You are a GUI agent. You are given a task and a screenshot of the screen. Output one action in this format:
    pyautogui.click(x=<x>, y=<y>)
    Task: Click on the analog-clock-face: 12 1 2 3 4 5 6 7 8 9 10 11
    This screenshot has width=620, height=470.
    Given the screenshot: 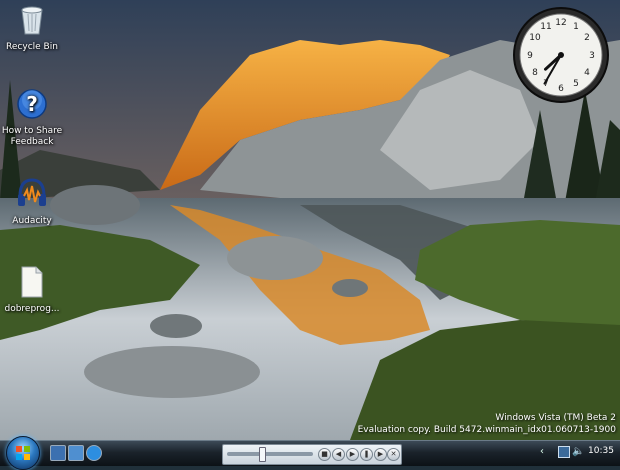 What is the action you would take?
    pyautogui.click(x=561, y=55)
    